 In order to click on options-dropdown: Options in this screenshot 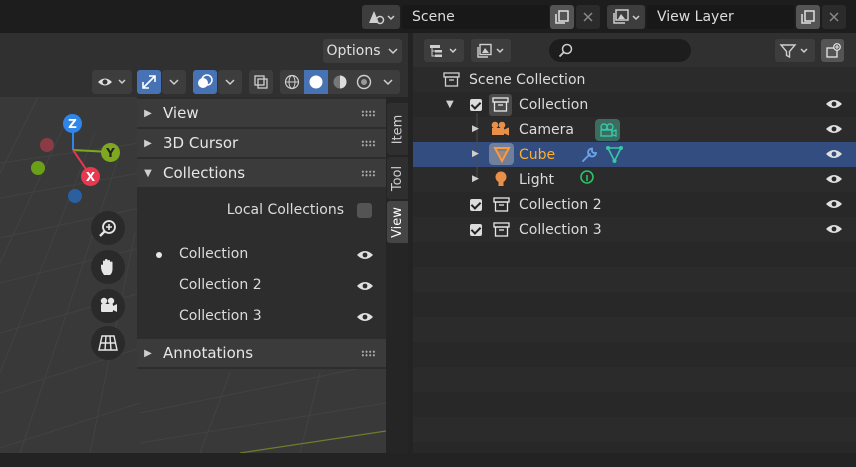, I will do `click(362, 51)`.